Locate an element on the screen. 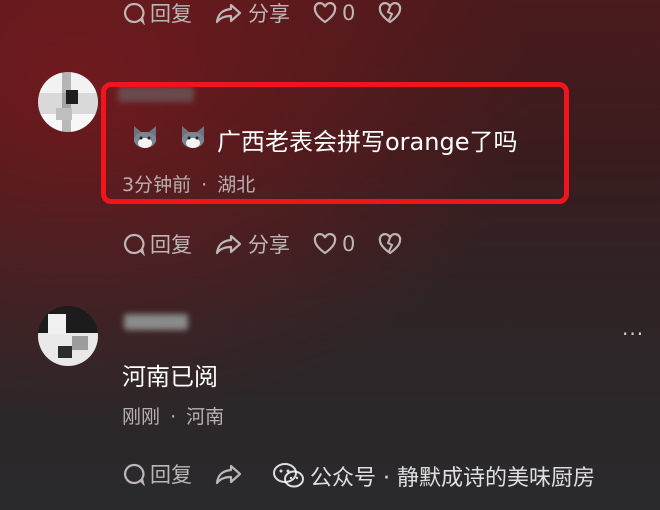 The image size is (660, 510). comment-actions-3: 回复 is located at coordinates (194, 474).